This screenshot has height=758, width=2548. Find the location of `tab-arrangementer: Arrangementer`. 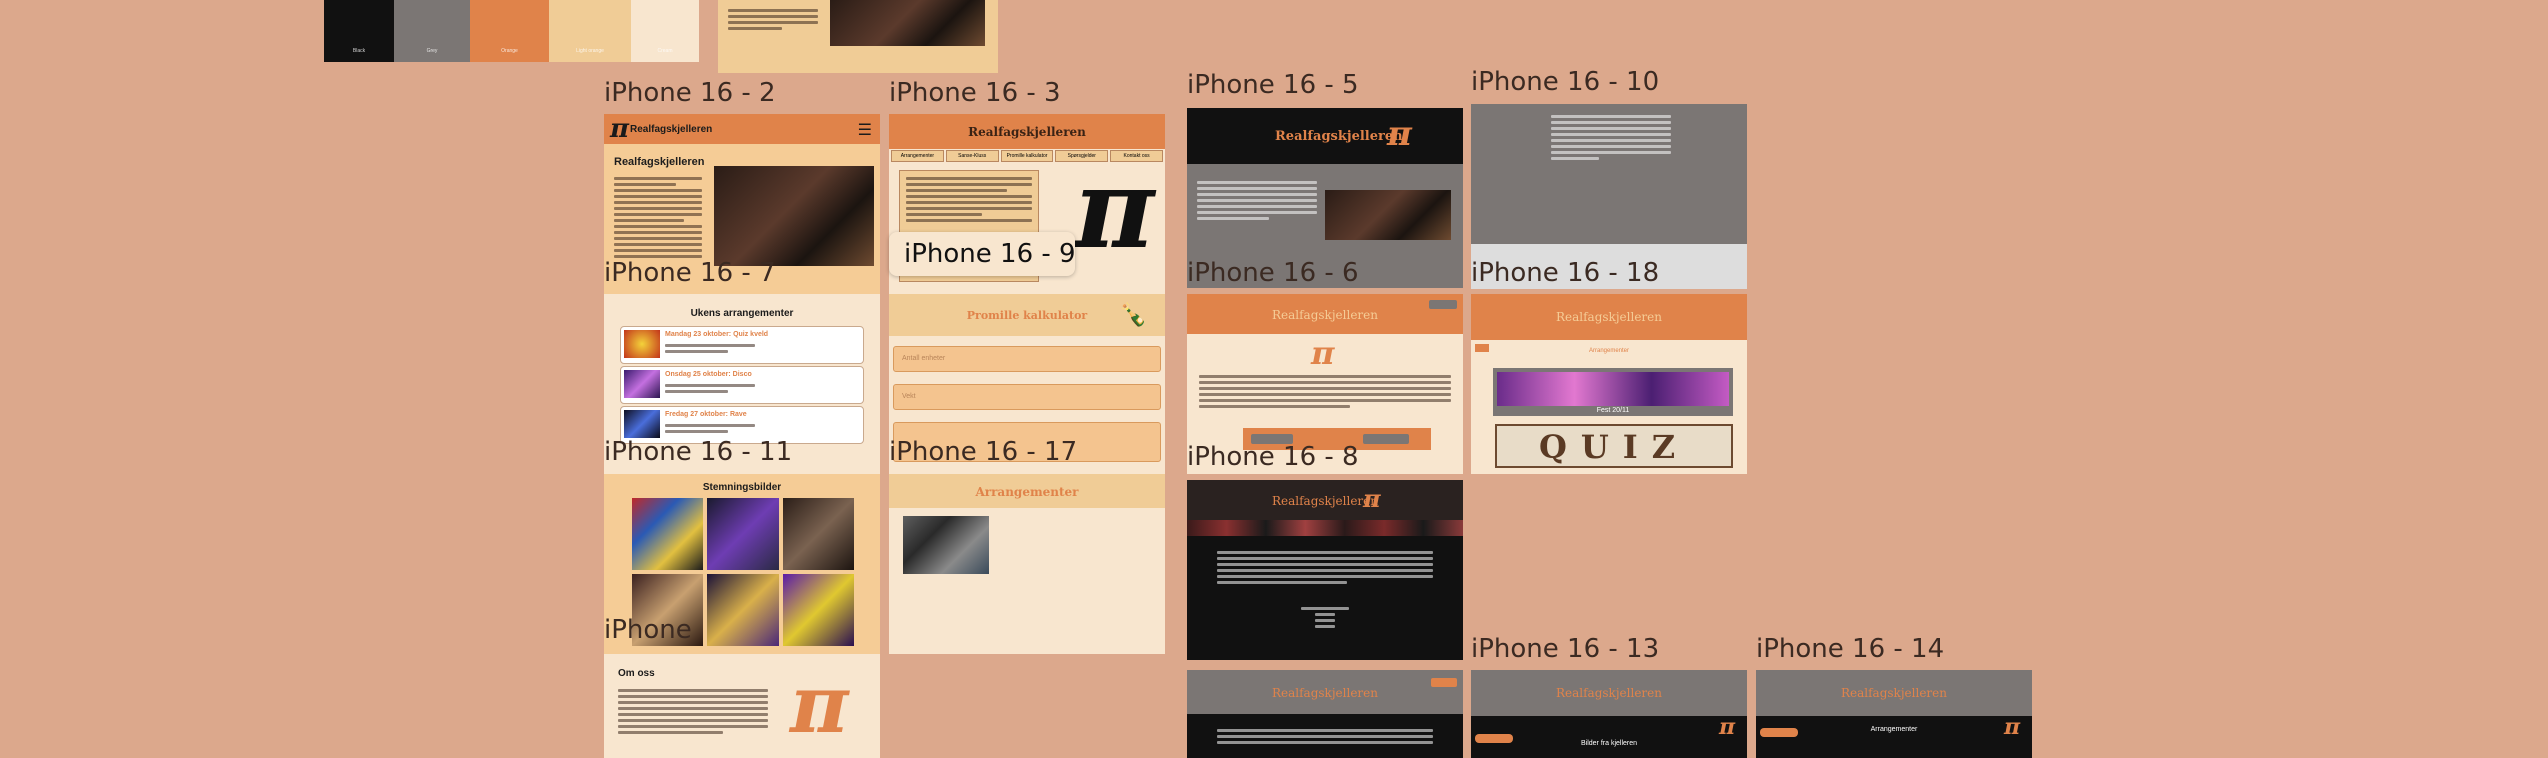

tab-arrangementer: Arrangementer is located at coordinates (917, 156).